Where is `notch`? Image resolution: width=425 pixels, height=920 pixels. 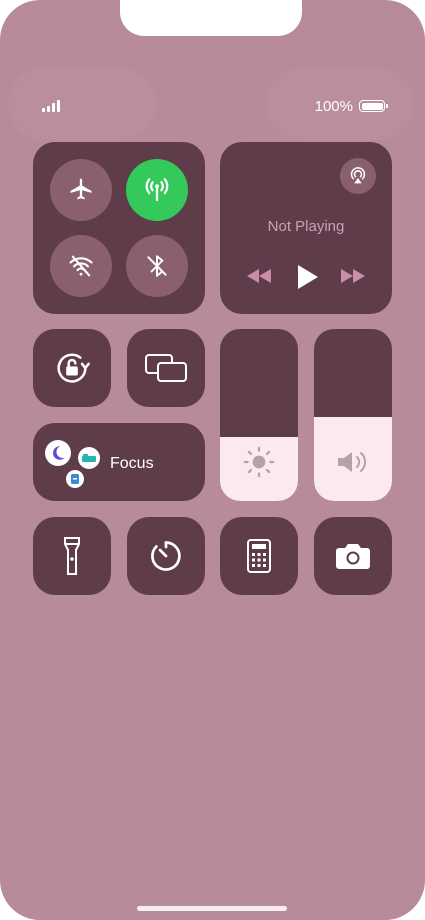
notch is located at coordinates (211, 18).